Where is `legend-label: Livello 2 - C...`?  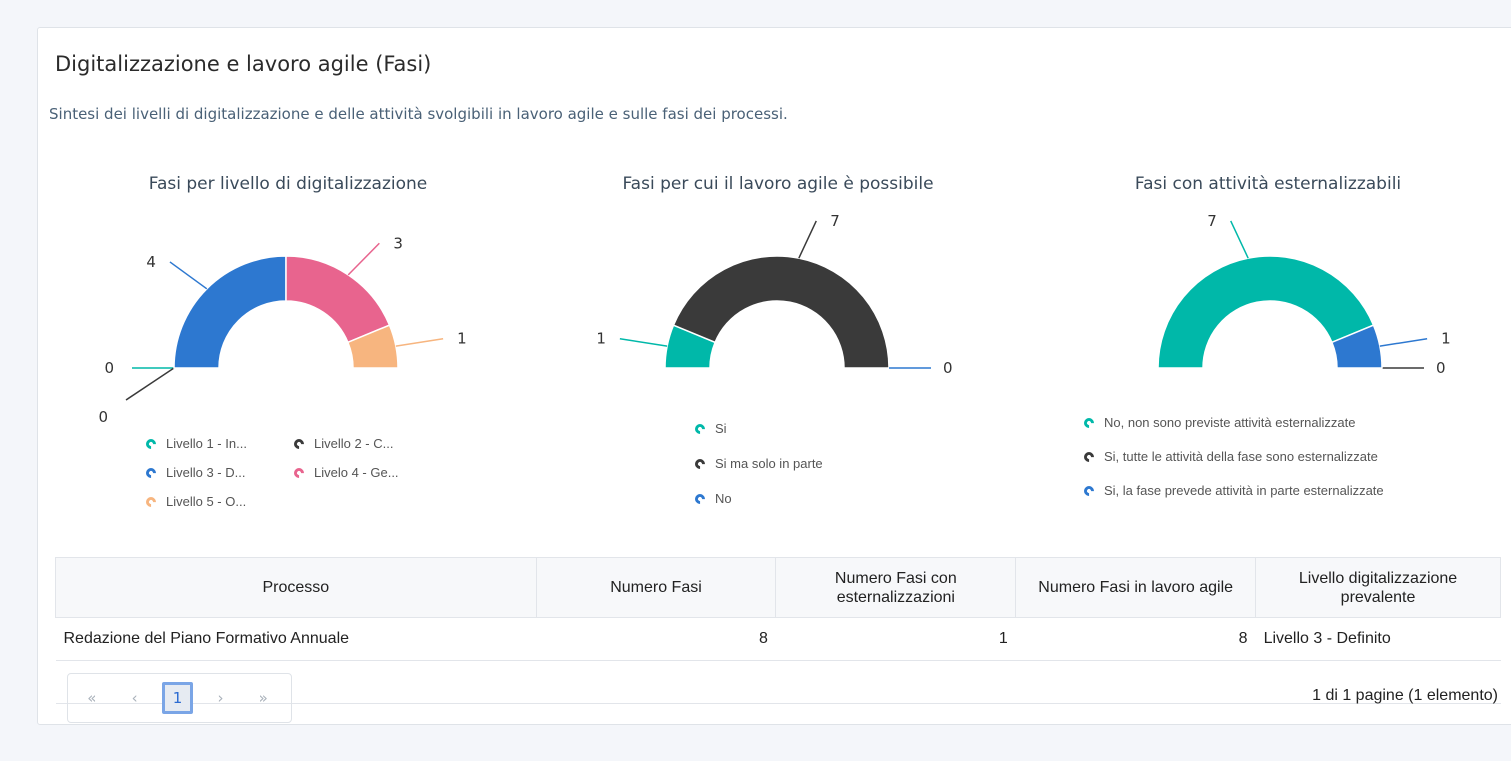
legend-label: Livello 2 - C... is located at coordinates (354, 443).